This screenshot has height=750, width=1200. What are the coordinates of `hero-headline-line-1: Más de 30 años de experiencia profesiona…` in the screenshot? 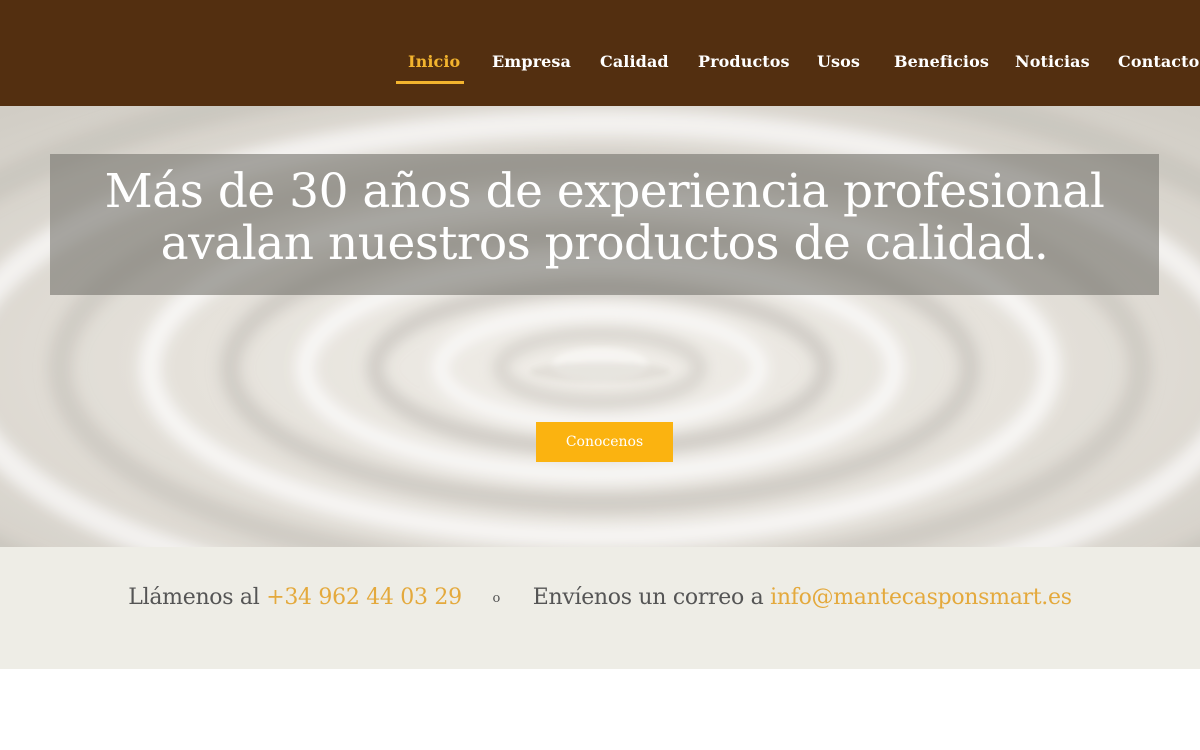 It's located at (604, 191).